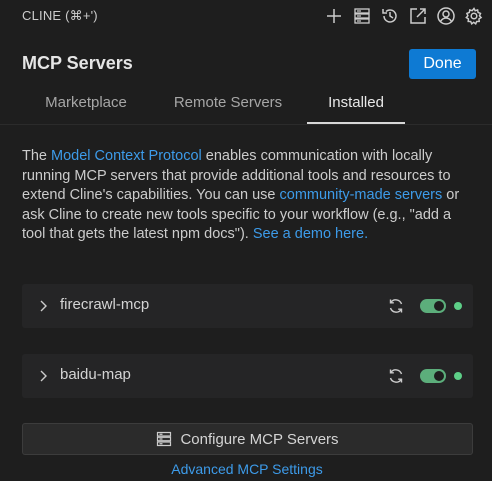 Image resolution: width=492 pixels, height=481 pixels. What do you see at coordinates (356, 105) in the screenshot?
I see `tab-installed: Installed` at bounding box center [356, 105].